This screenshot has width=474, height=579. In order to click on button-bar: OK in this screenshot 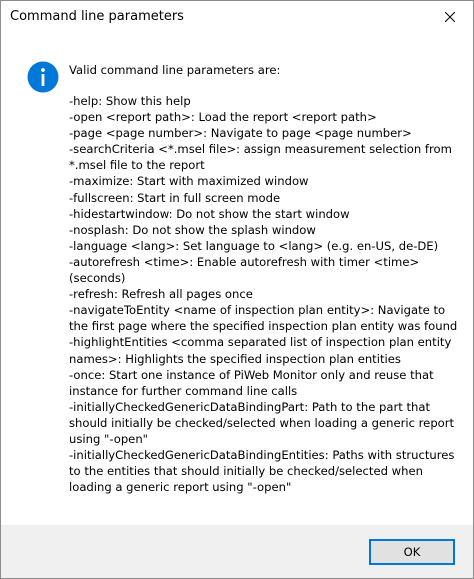, I will do `click(237, 551)`.